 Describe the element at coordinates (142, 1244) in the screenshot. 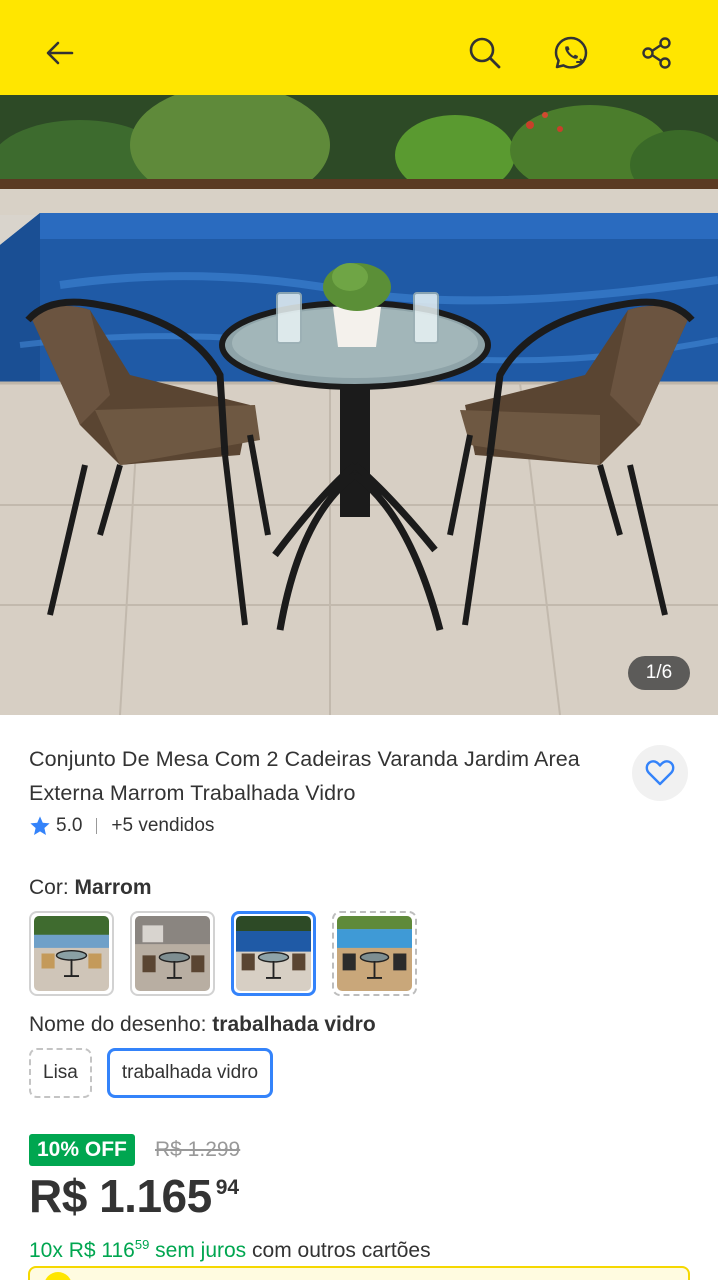

I see `installments-cents: 59` at that location.